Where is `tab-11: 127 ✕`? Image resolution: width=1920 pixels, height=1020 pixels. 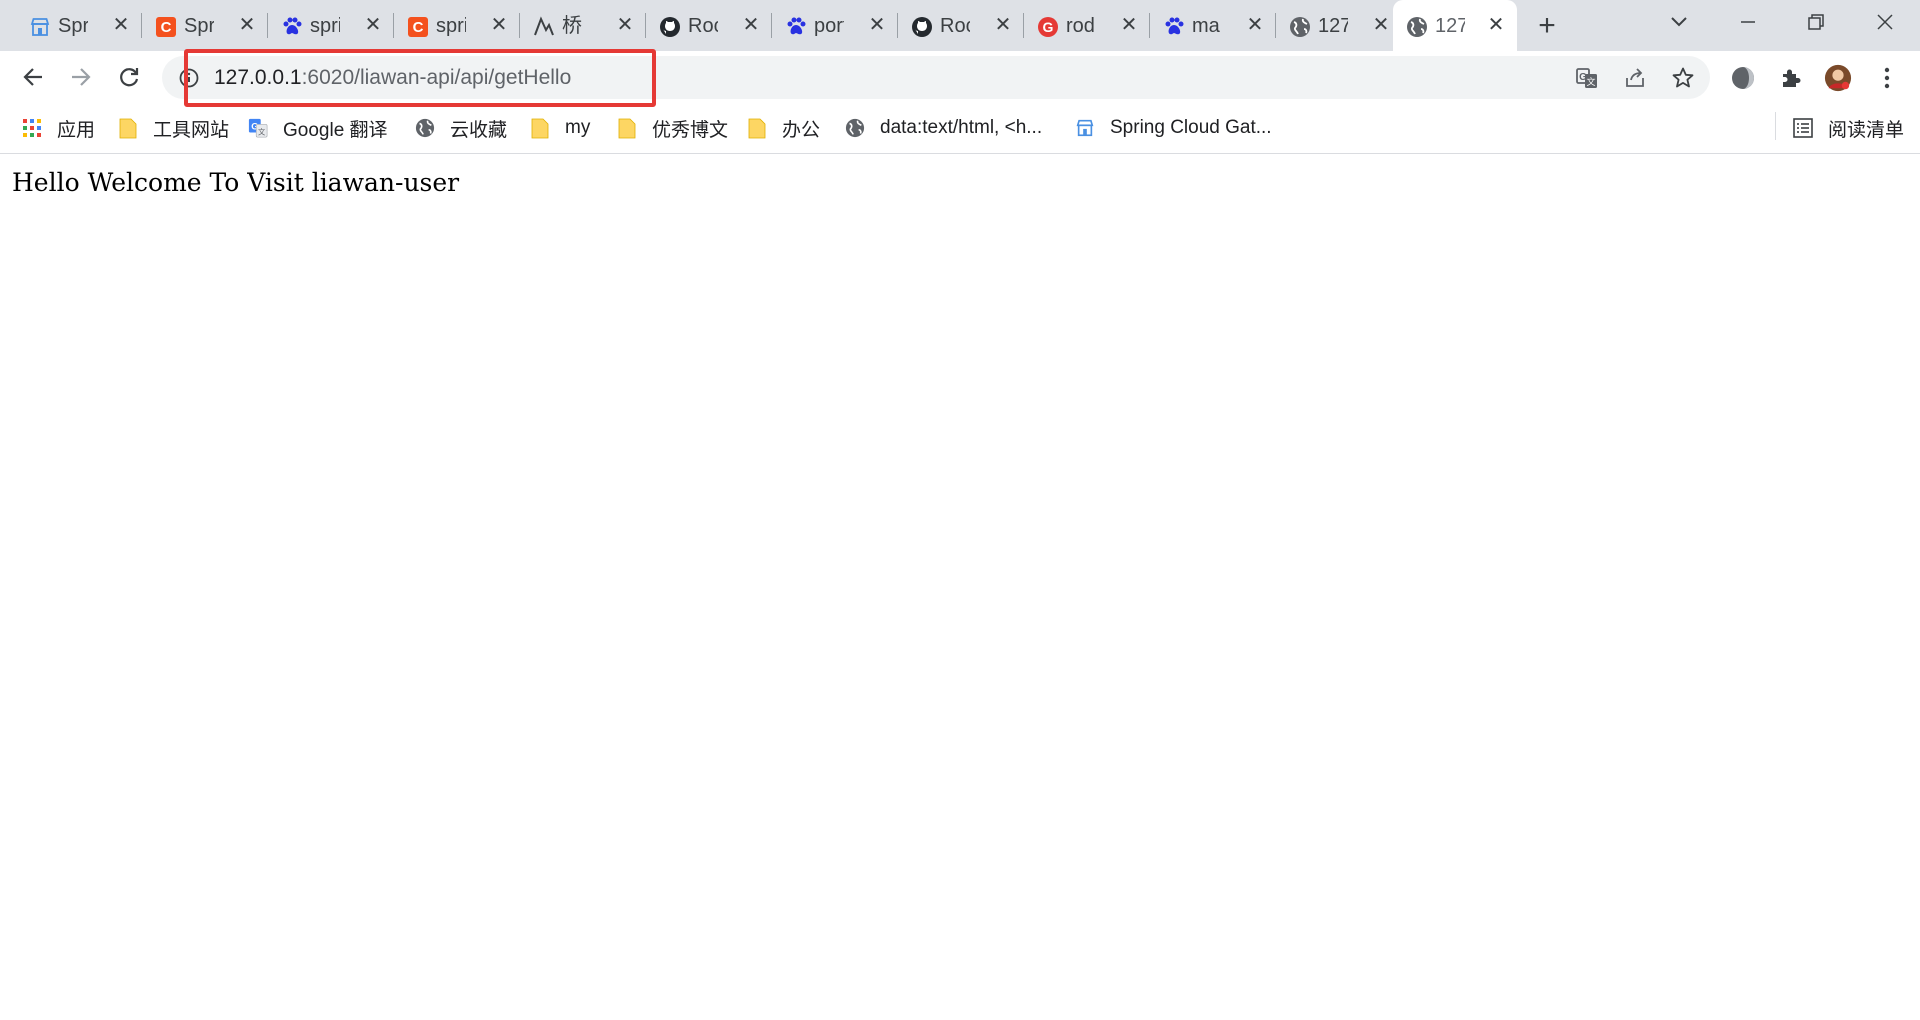
tab-11: 127 ✕ is located at coordinates (1339, 25).